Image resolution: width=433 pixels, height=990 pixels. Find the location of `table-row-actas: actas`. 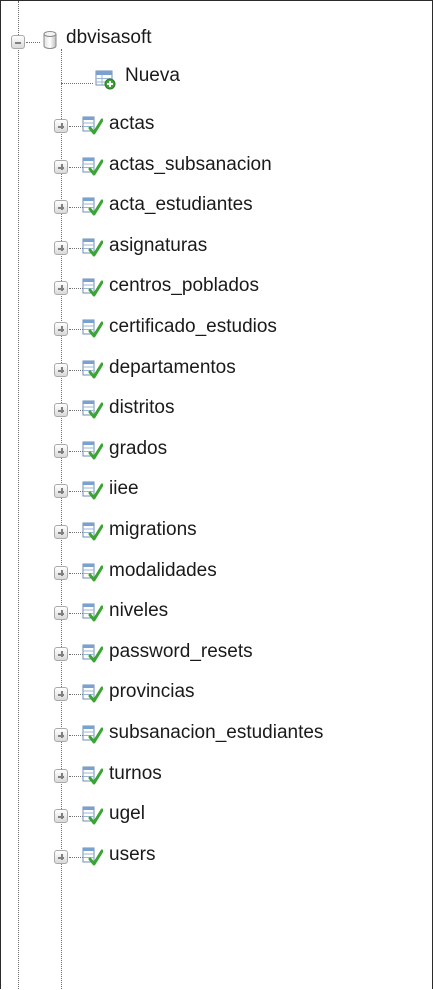

table-row-actas: actas is located at coordinates (216, 126).